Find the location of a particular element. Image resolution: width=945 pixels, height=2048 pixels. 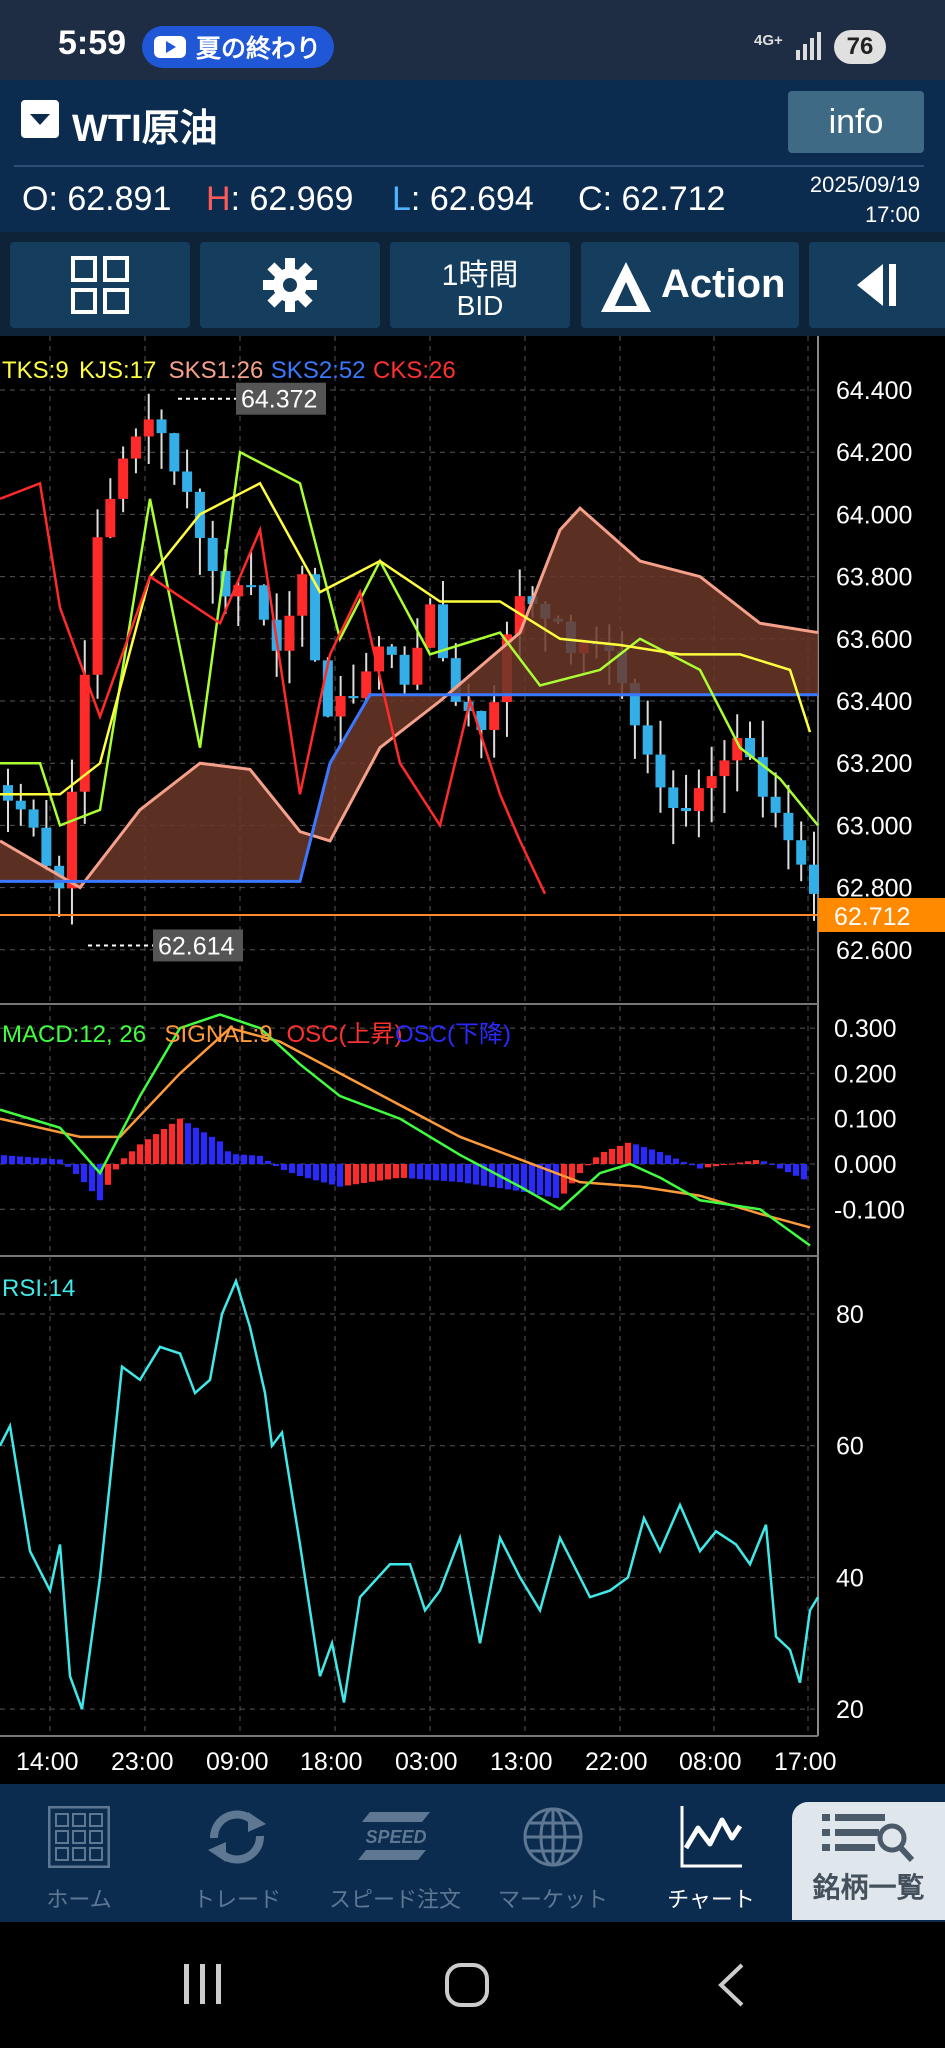

time-tick: 08:00 is located at coordinates (710, 1762).